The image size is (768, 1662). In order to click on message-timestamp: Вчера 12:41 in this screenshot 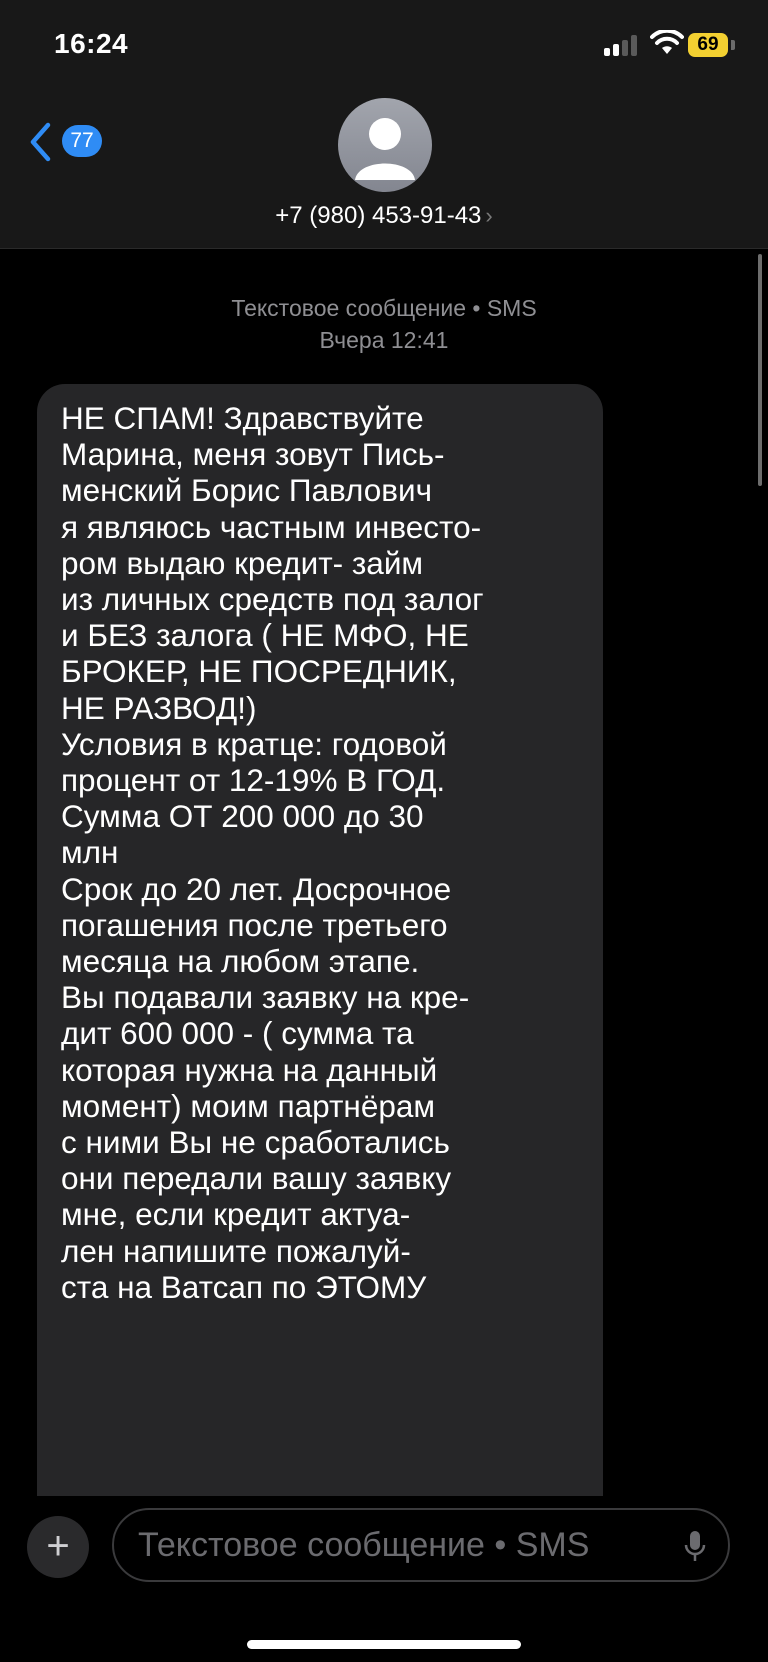, I will do `click(384, 340)`.